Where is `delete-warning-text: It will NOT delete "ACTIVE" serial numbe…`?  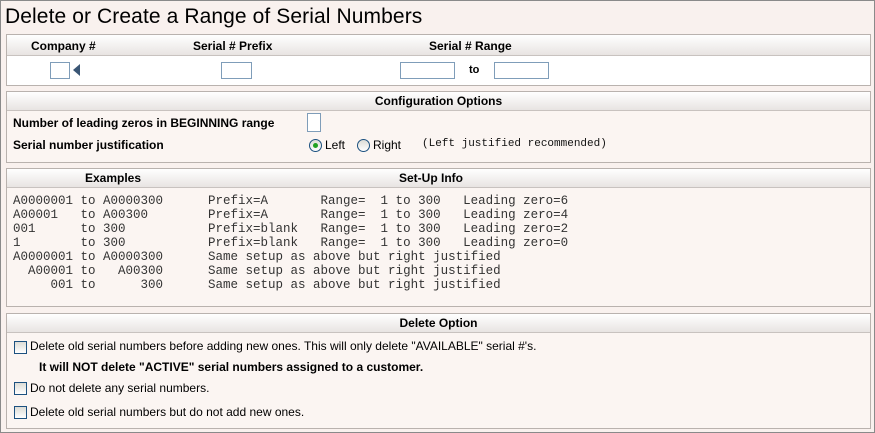 delete-warning-text: It will NOT delete "ACTIVE" serial numbe… is located at coordinates (231, 367).